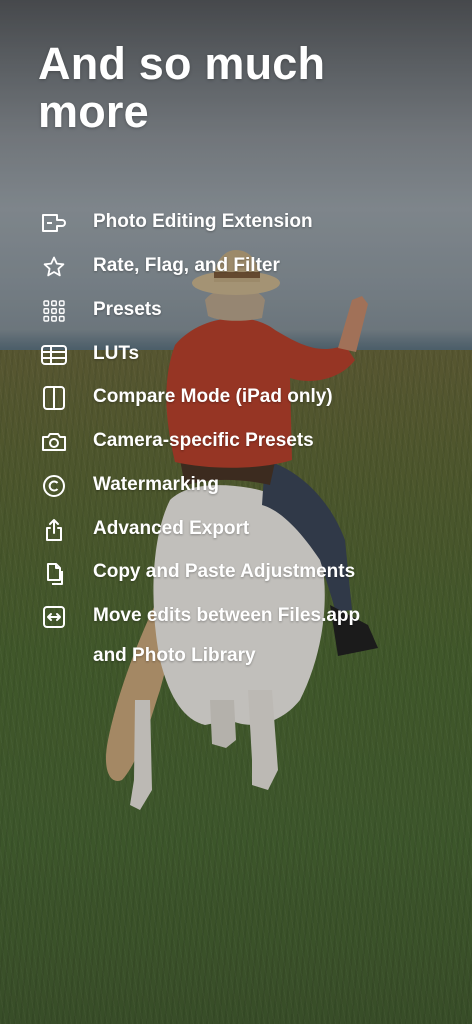  Describe the element at coordinates (203, 221) in the screenshot. I see `feature-label: Photo Editing Extension` at that location.